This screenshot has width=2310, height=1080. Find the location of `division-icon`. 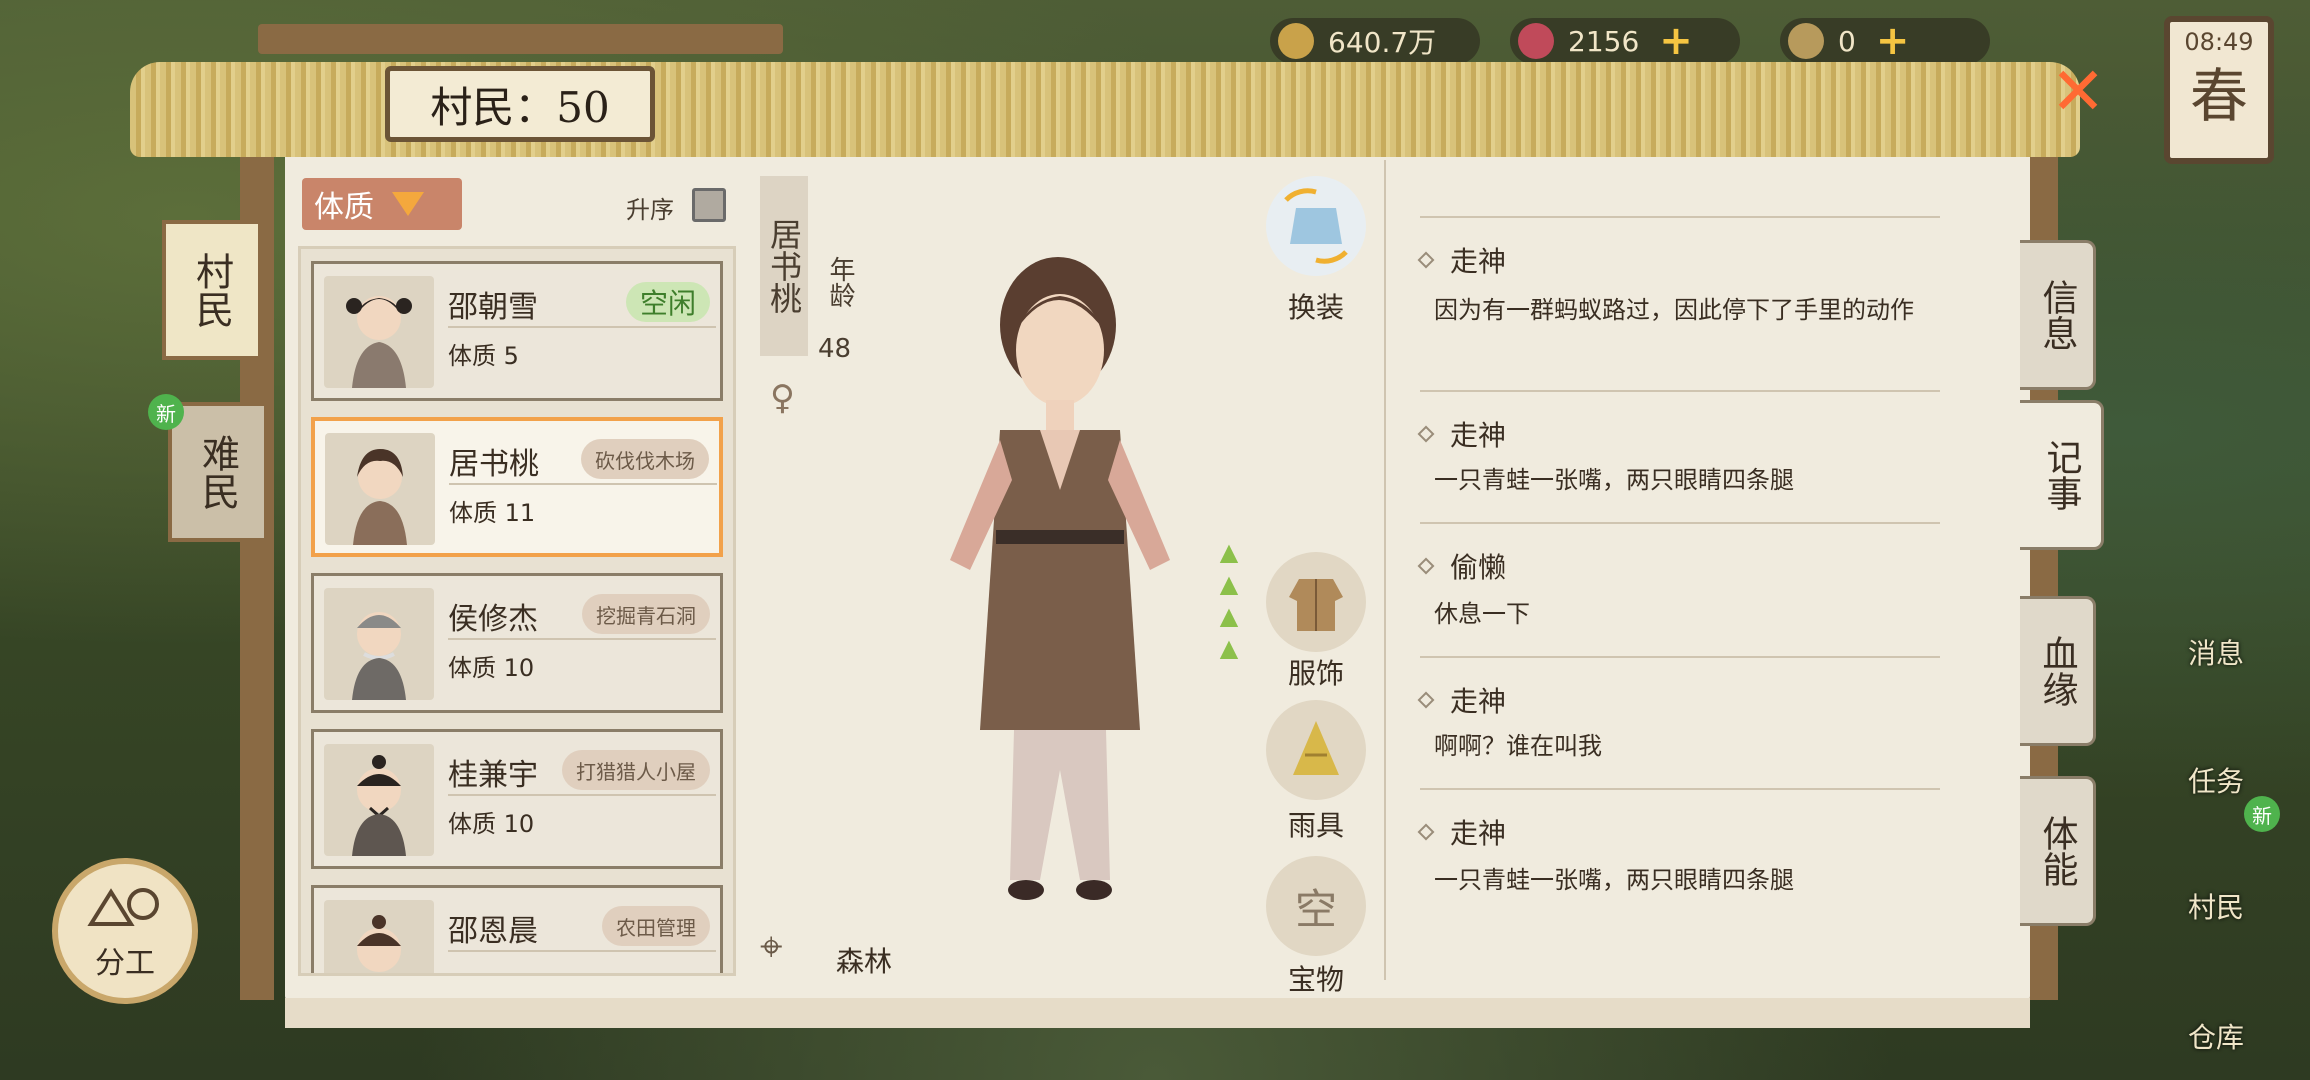

division-icon is located at coordinates (123, 907).